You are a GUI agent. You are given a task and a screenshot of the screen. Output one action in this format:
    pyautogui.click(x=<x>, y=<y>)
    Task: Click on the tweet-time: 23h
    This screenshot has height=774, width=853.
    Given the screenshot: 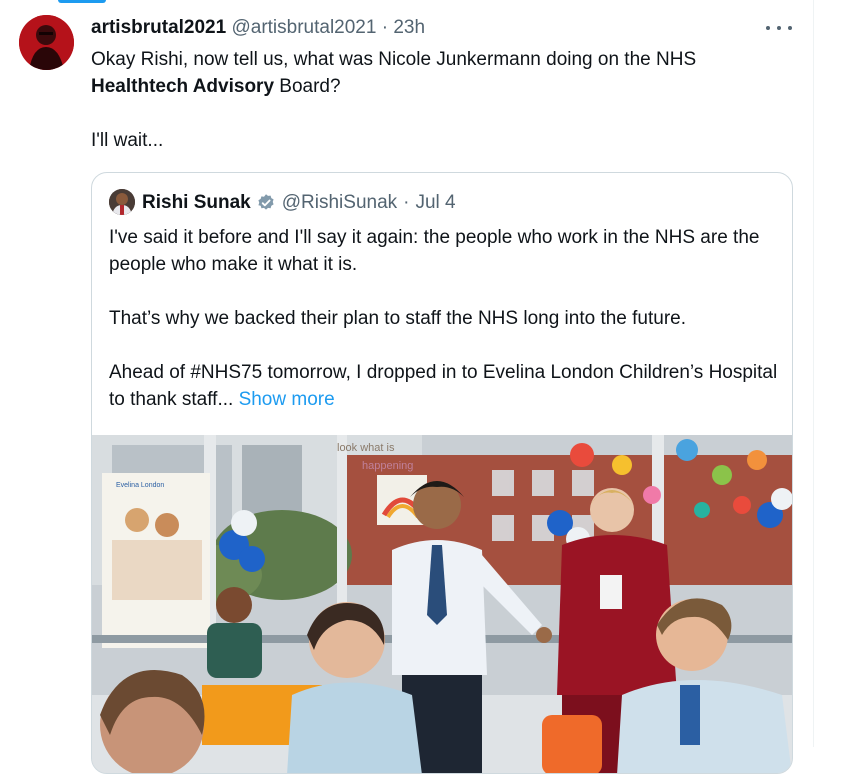 What is the action you would take?
    pyautogui.click(x=409, y=27)
    